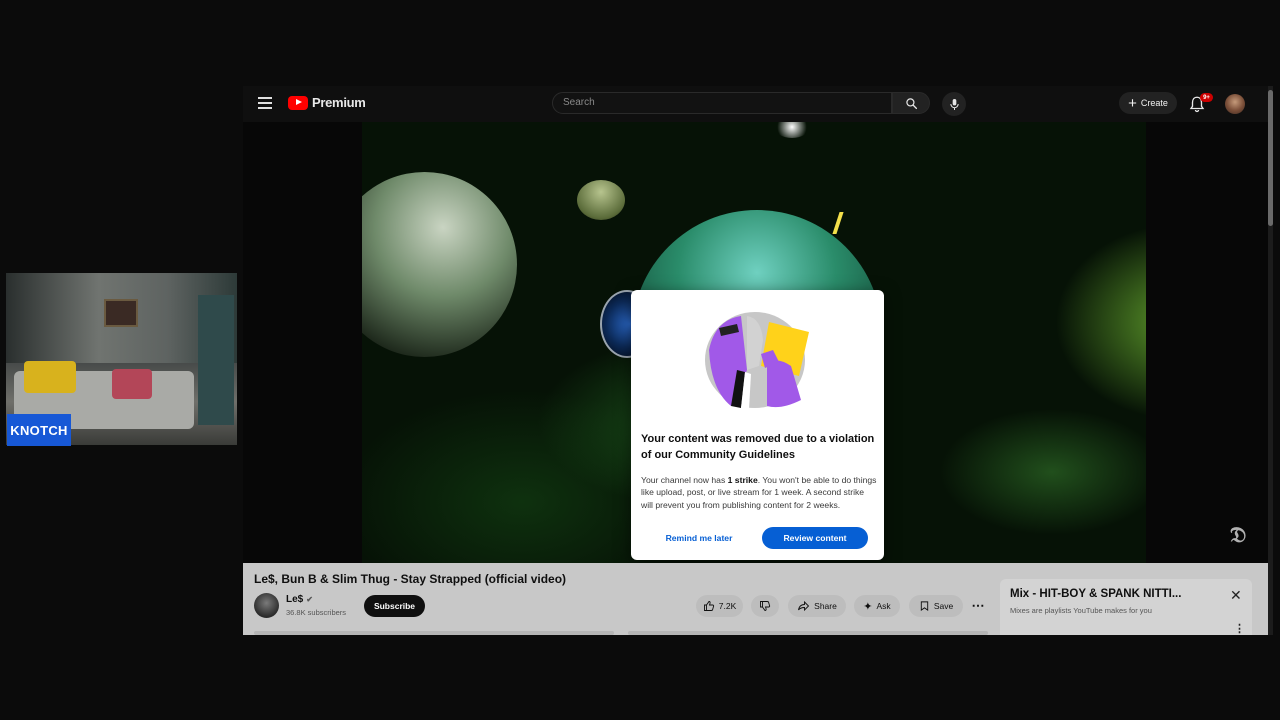  I want to click on search-button, so click(911, 103).